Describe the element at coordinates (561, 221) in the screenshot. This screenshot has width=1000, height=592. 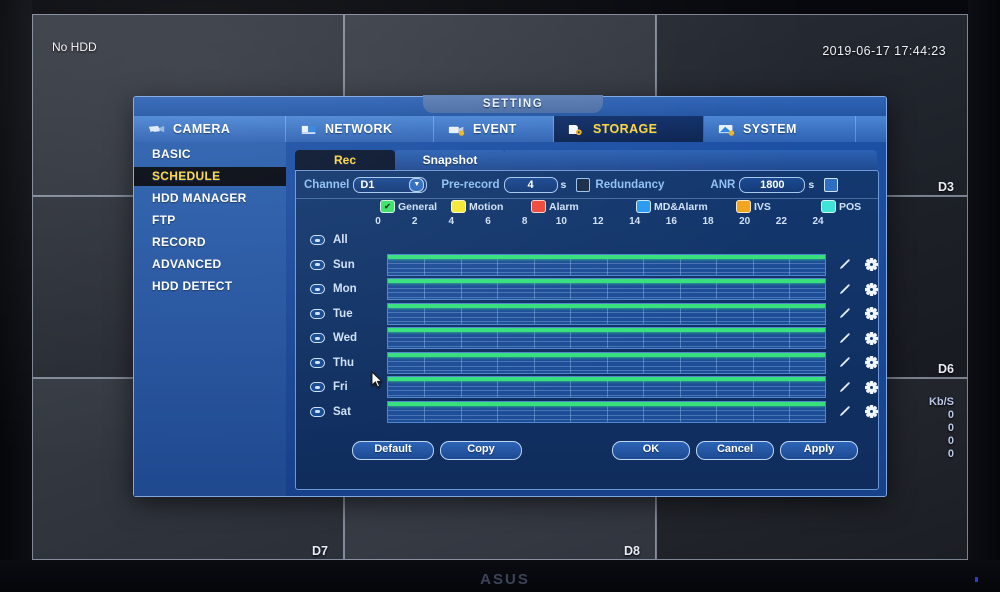
I see `hour-tick-10: 10` at that location.